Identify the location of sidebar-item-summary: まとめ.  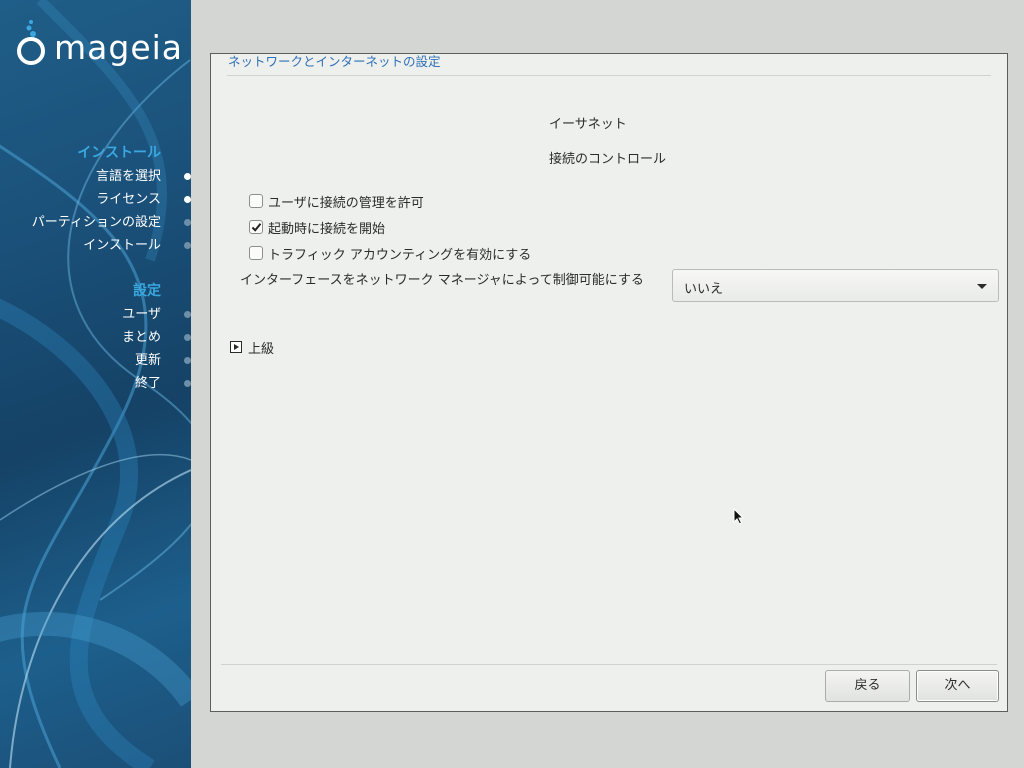
(156, 337).